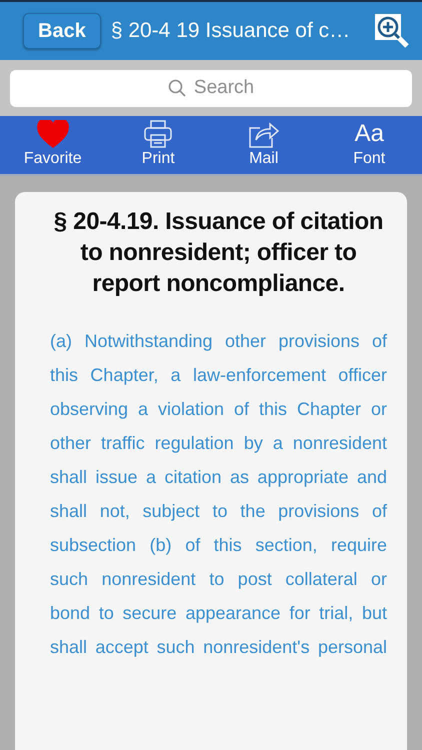 This screenshot has height=750, width=422. What do you see at coordinates (264, 134) in the screenshot?
I see `share-icon` at bounding box center [264, 134].